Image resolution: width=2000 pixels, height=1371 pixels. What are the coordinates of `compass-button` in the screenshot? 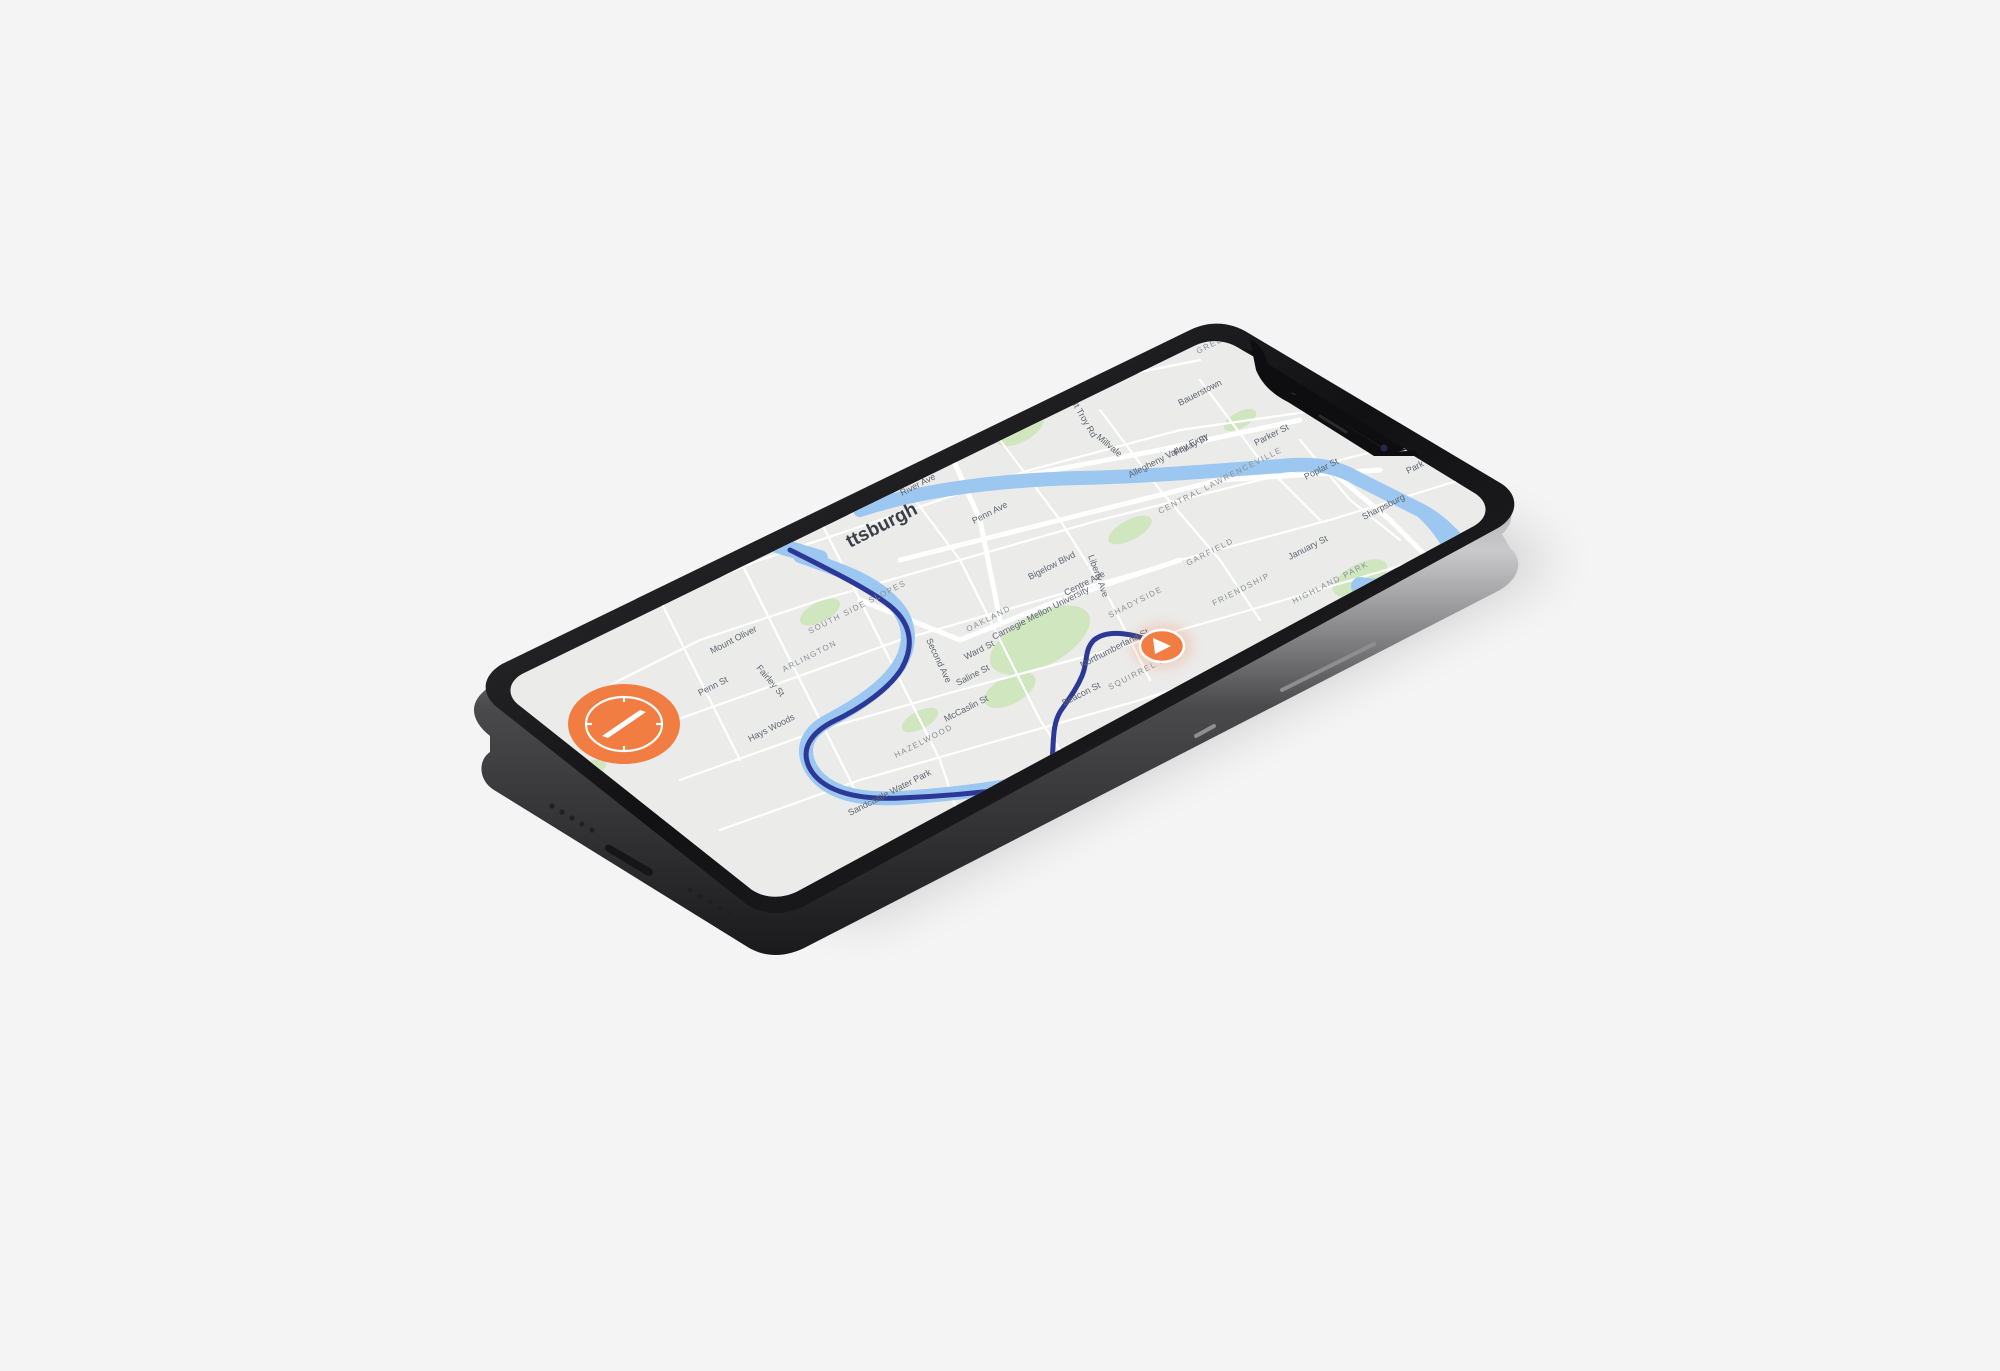 It's located at (624, 724).